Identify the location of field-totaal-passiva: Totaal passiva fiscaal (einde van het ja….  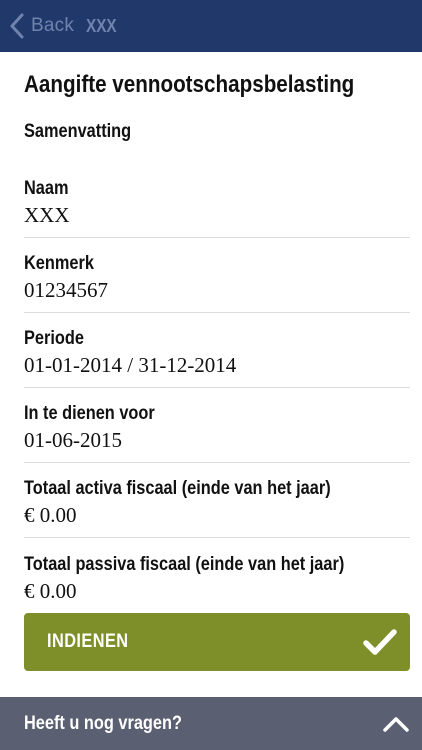
(217, 579).